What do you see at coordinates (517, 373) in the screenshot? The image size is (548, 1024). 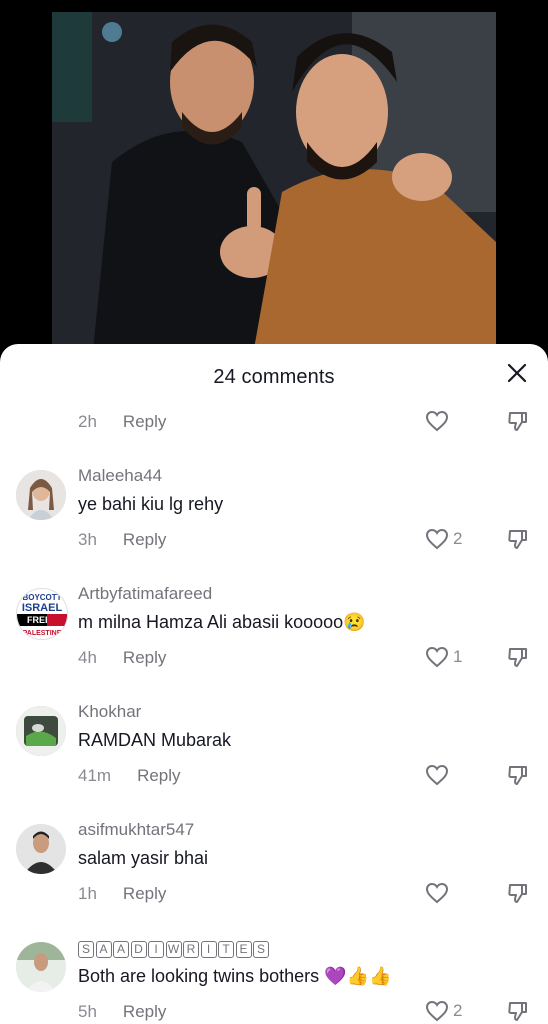 I see `close-icon` at bounding box center [517, 373].